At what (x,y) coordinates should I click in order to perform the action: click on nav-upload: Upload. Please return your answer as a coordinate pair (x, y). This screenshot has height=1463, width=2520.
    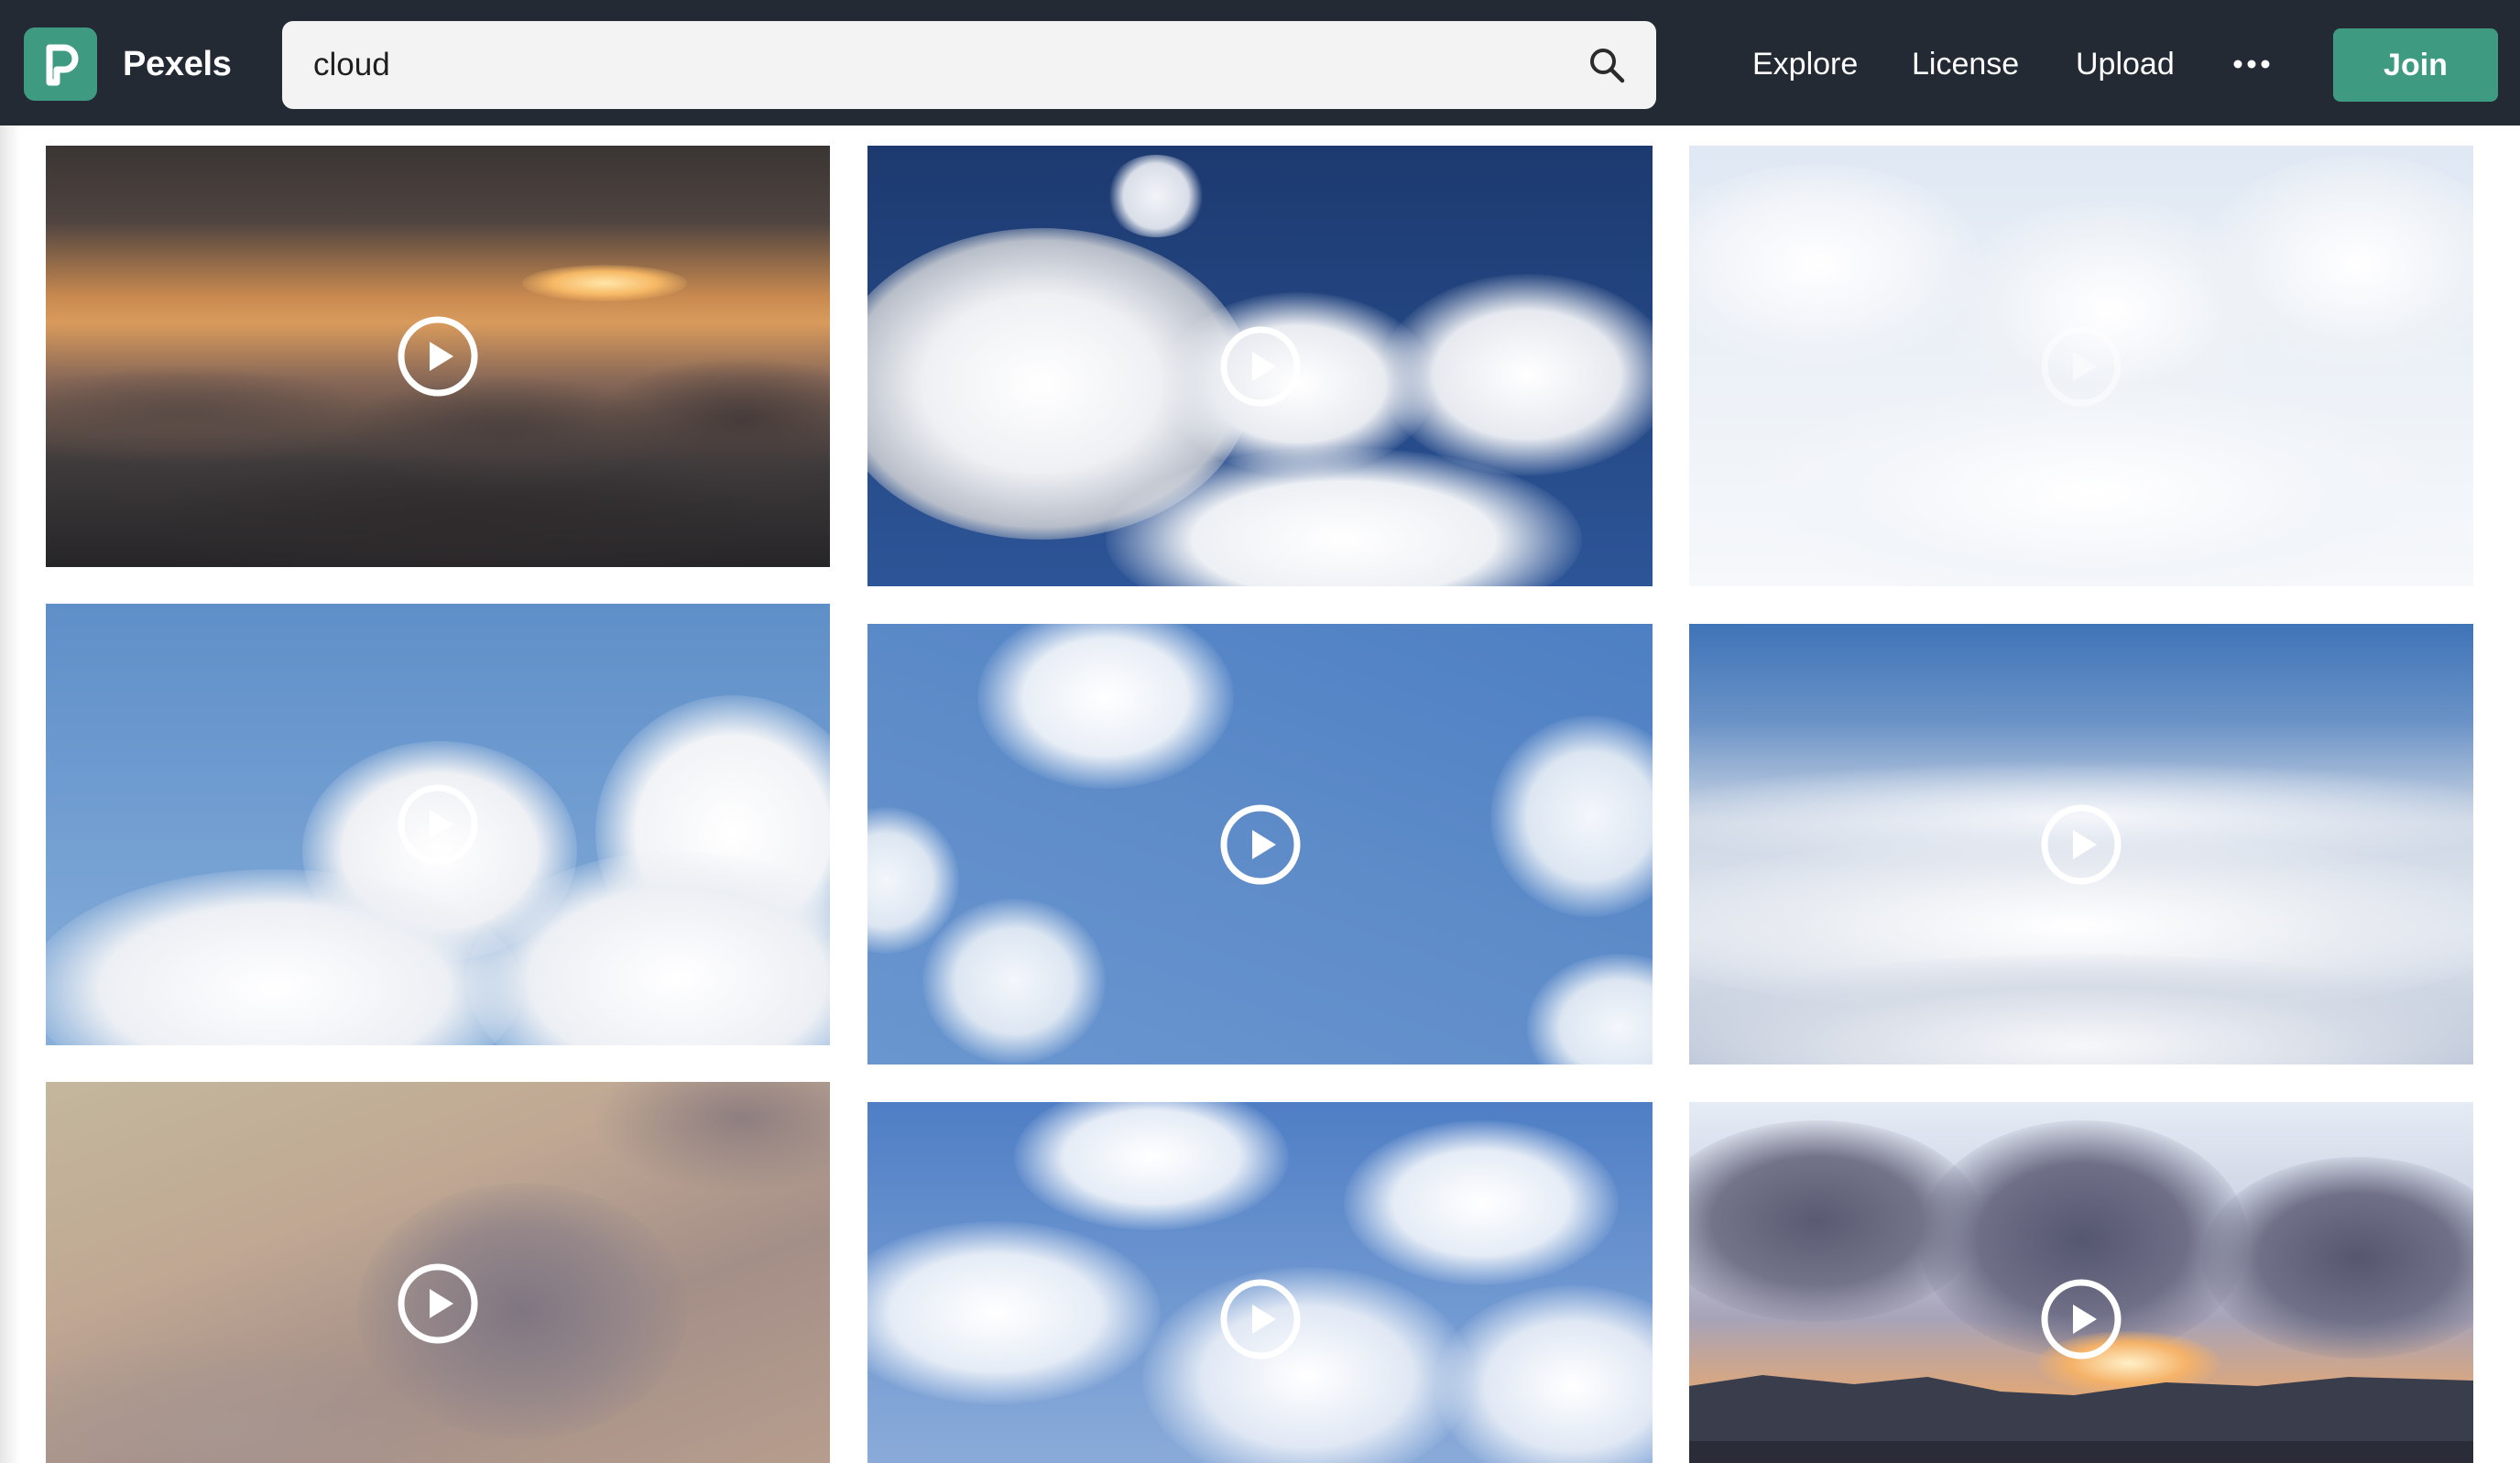
    Looking at the image, I should click on (2125, 64).